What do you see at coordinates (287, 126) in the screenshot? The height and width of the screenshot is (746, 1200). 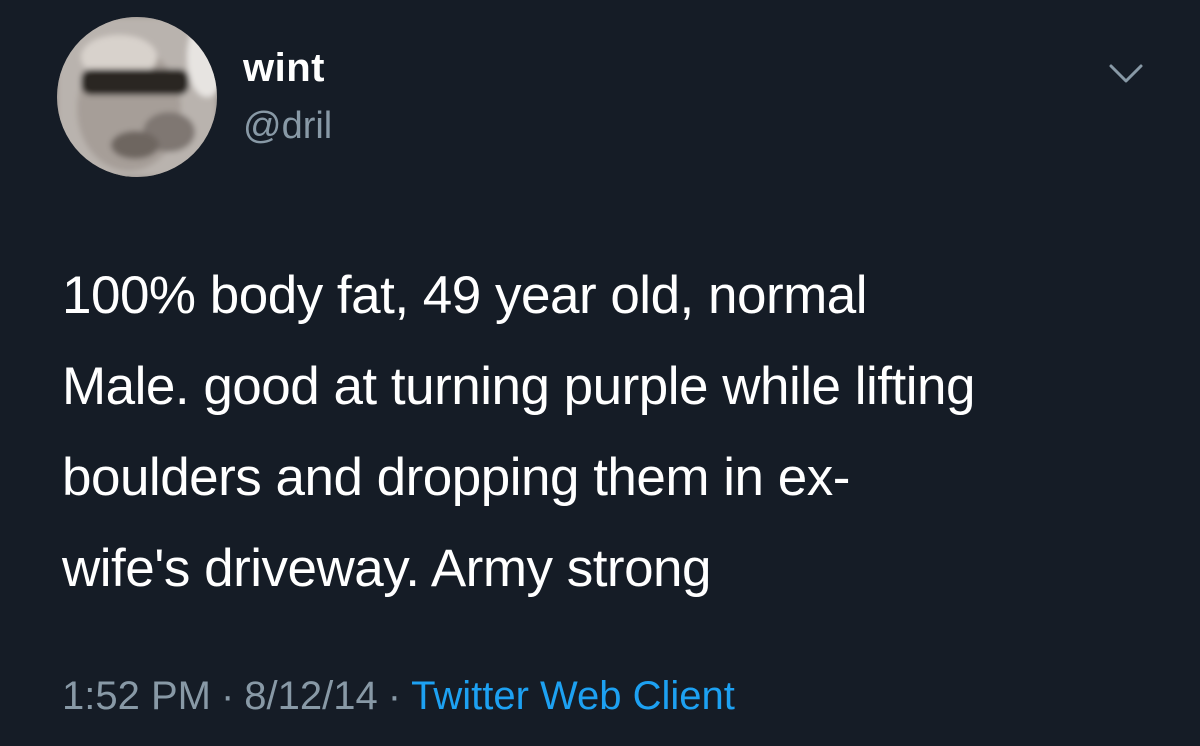 I see `user-handle: @dril` at bounding box center [287, 126].